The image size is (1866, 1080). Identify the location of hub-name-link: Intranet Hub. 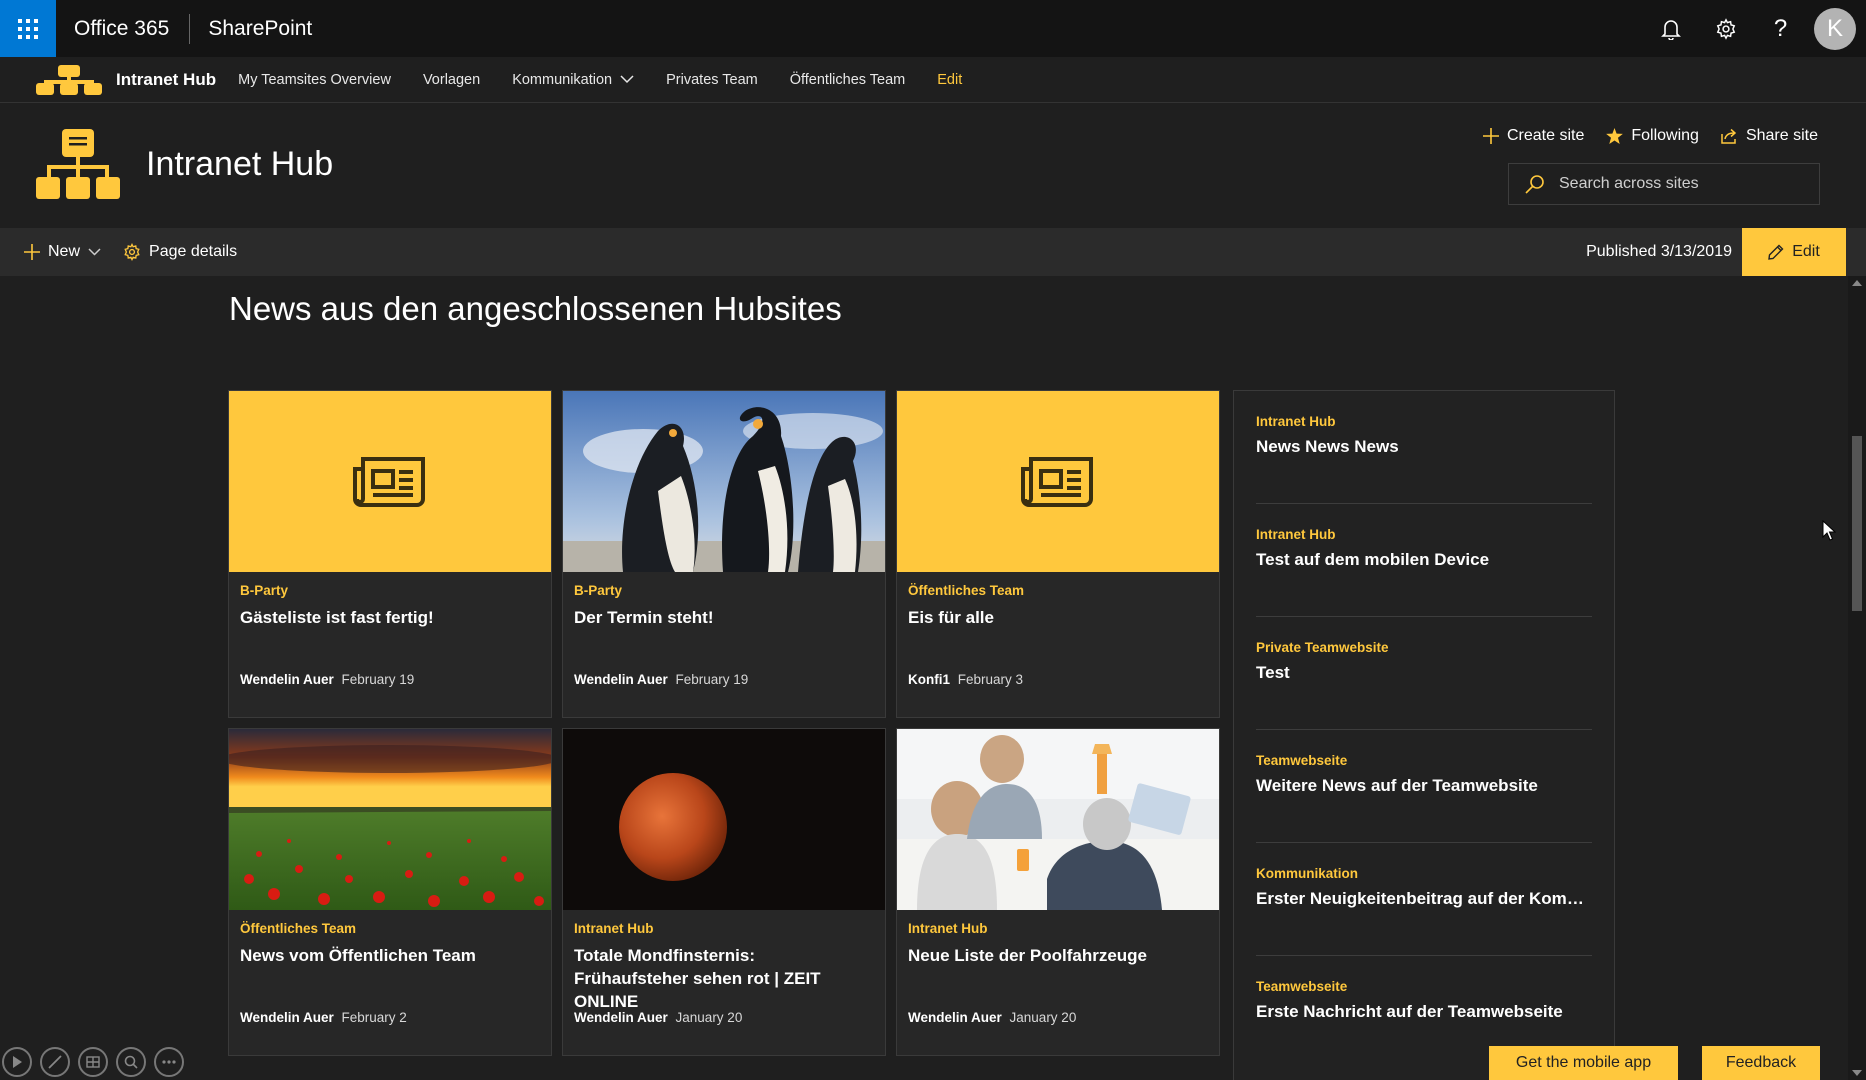
(166, 80).